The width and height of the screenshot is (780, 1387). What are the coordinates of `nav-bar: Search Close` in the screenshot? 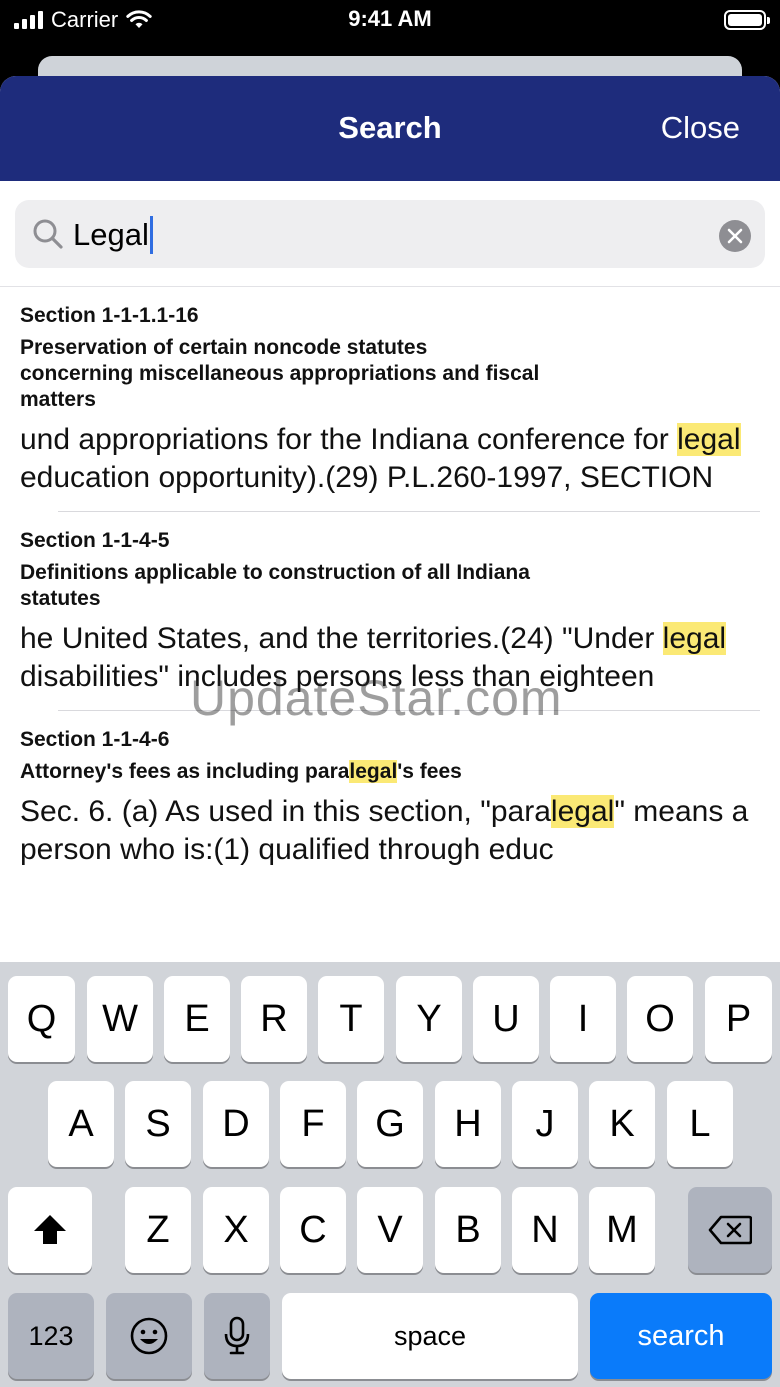 It's located at (390, 128).